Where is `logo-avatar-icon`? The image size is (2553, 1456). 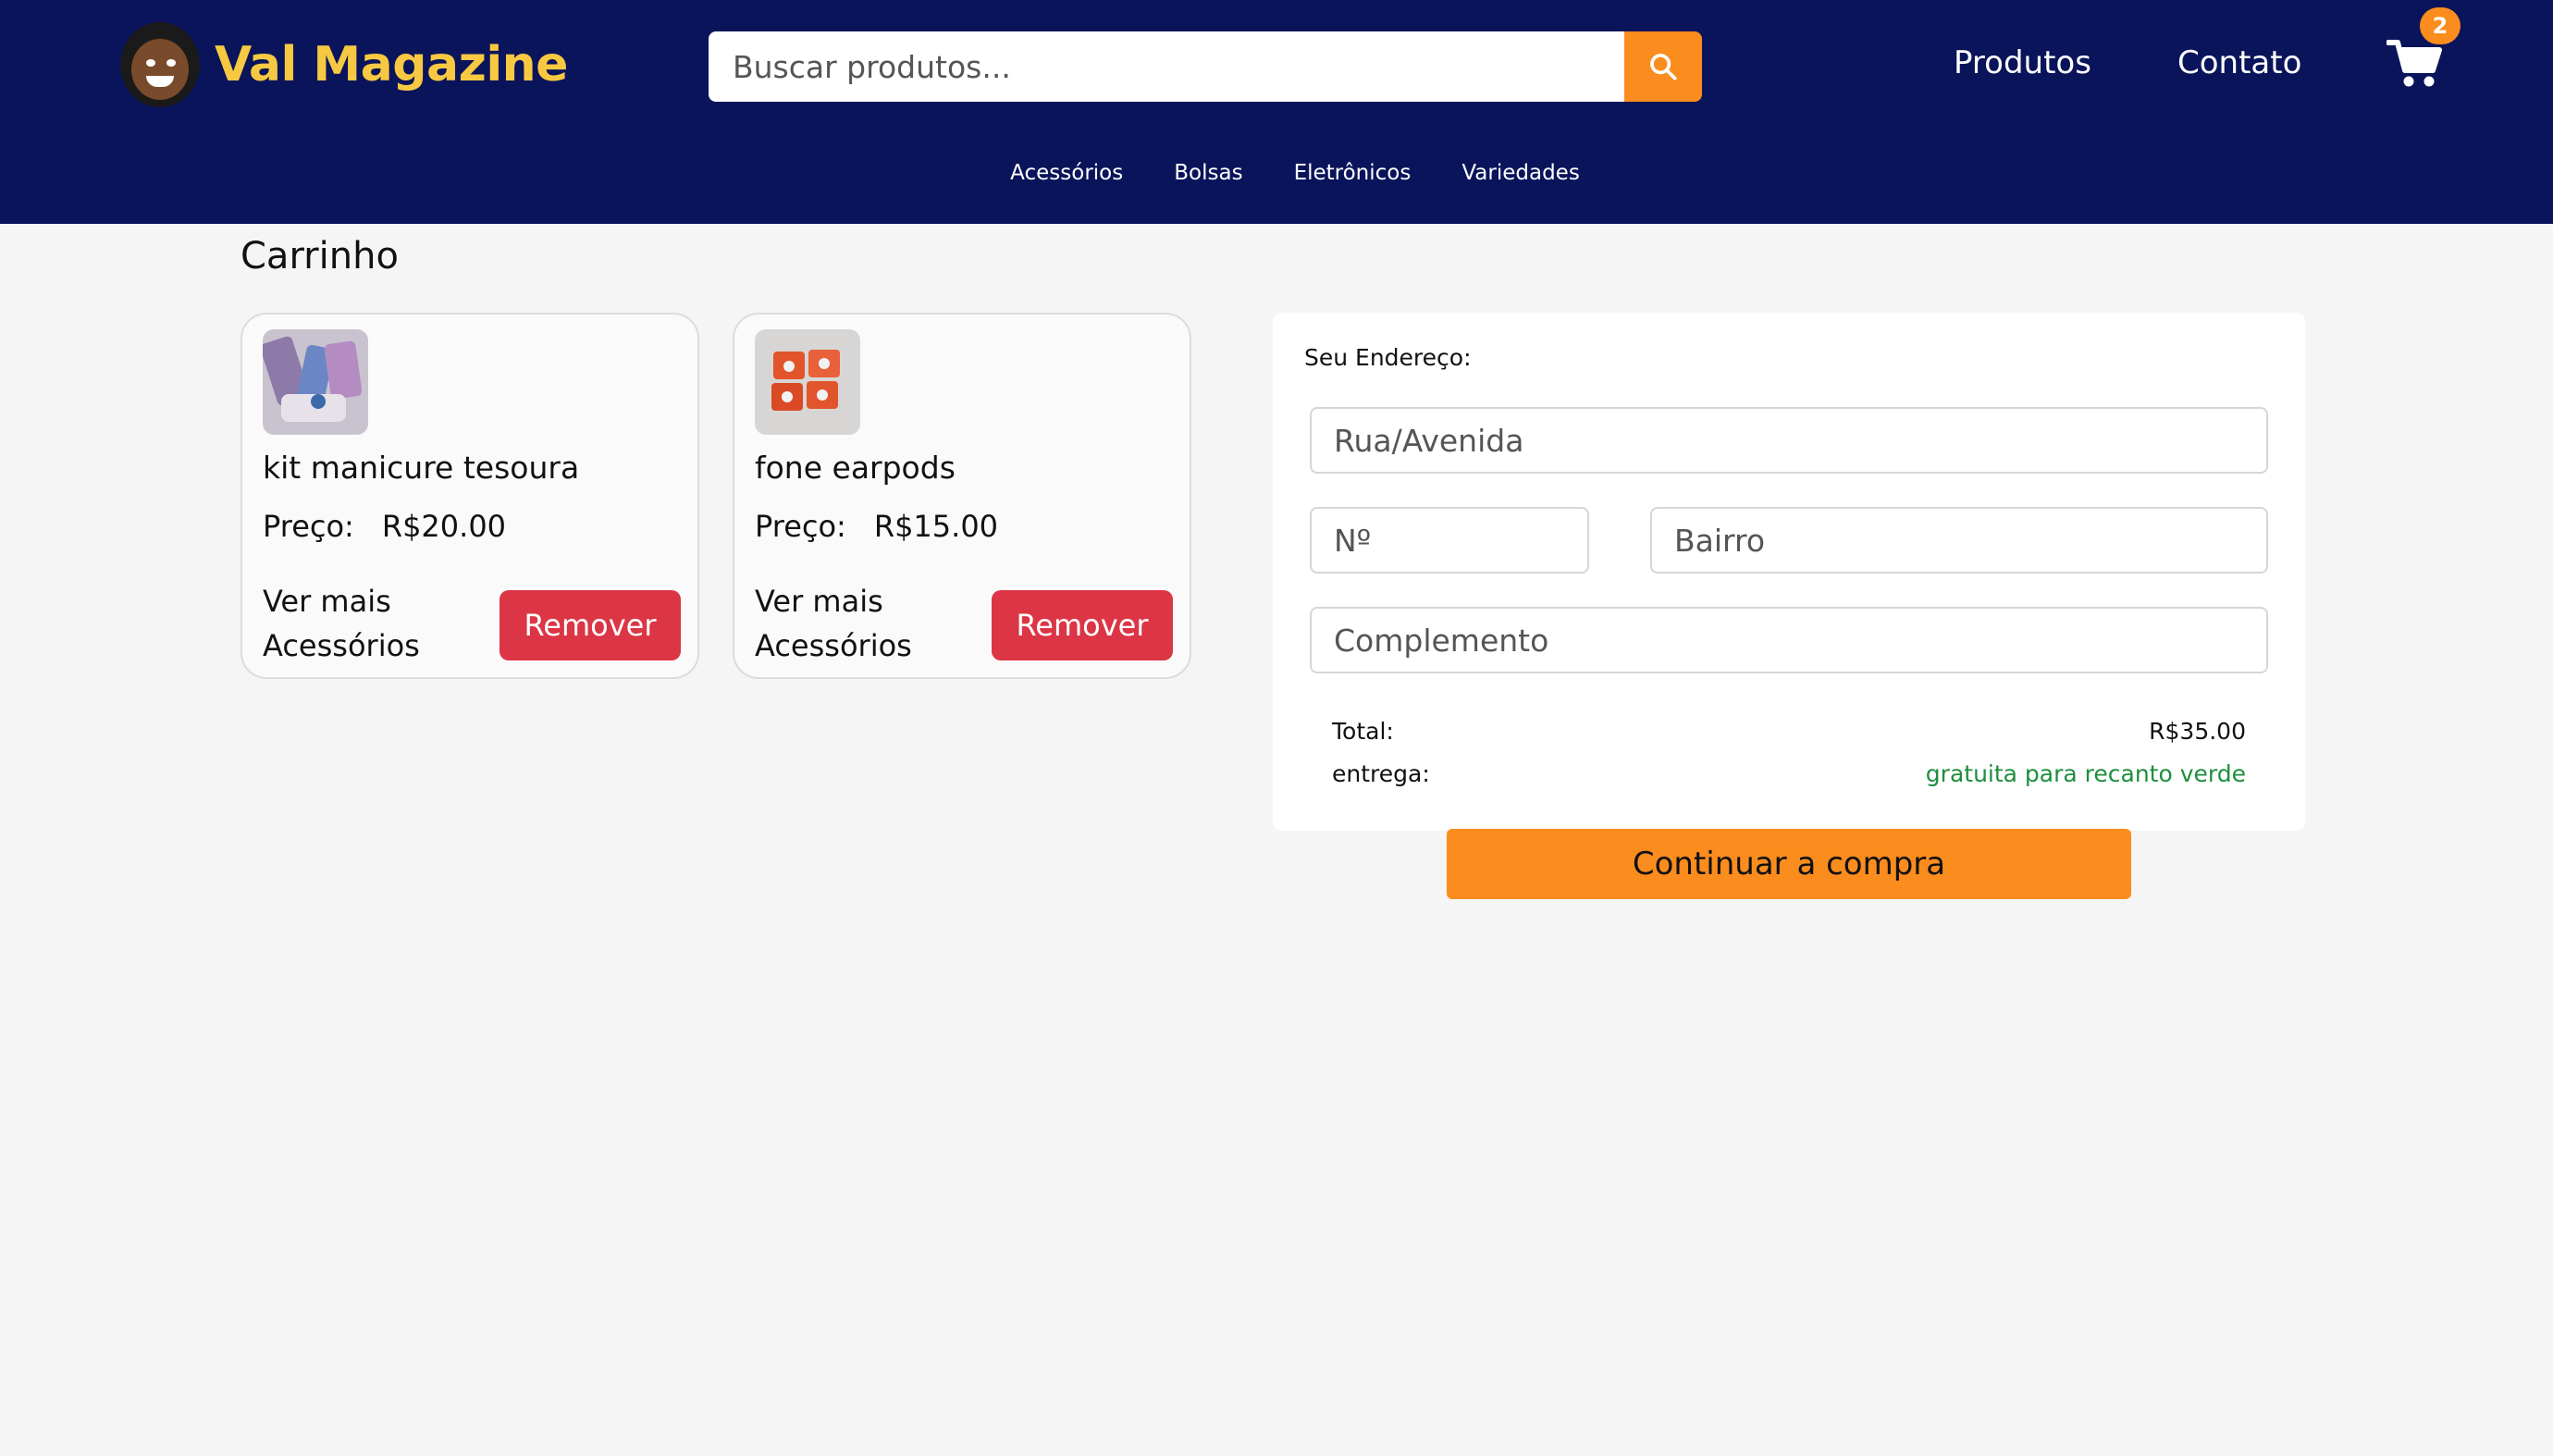
logo-avatar-icon is located at coordinates (160, 64).